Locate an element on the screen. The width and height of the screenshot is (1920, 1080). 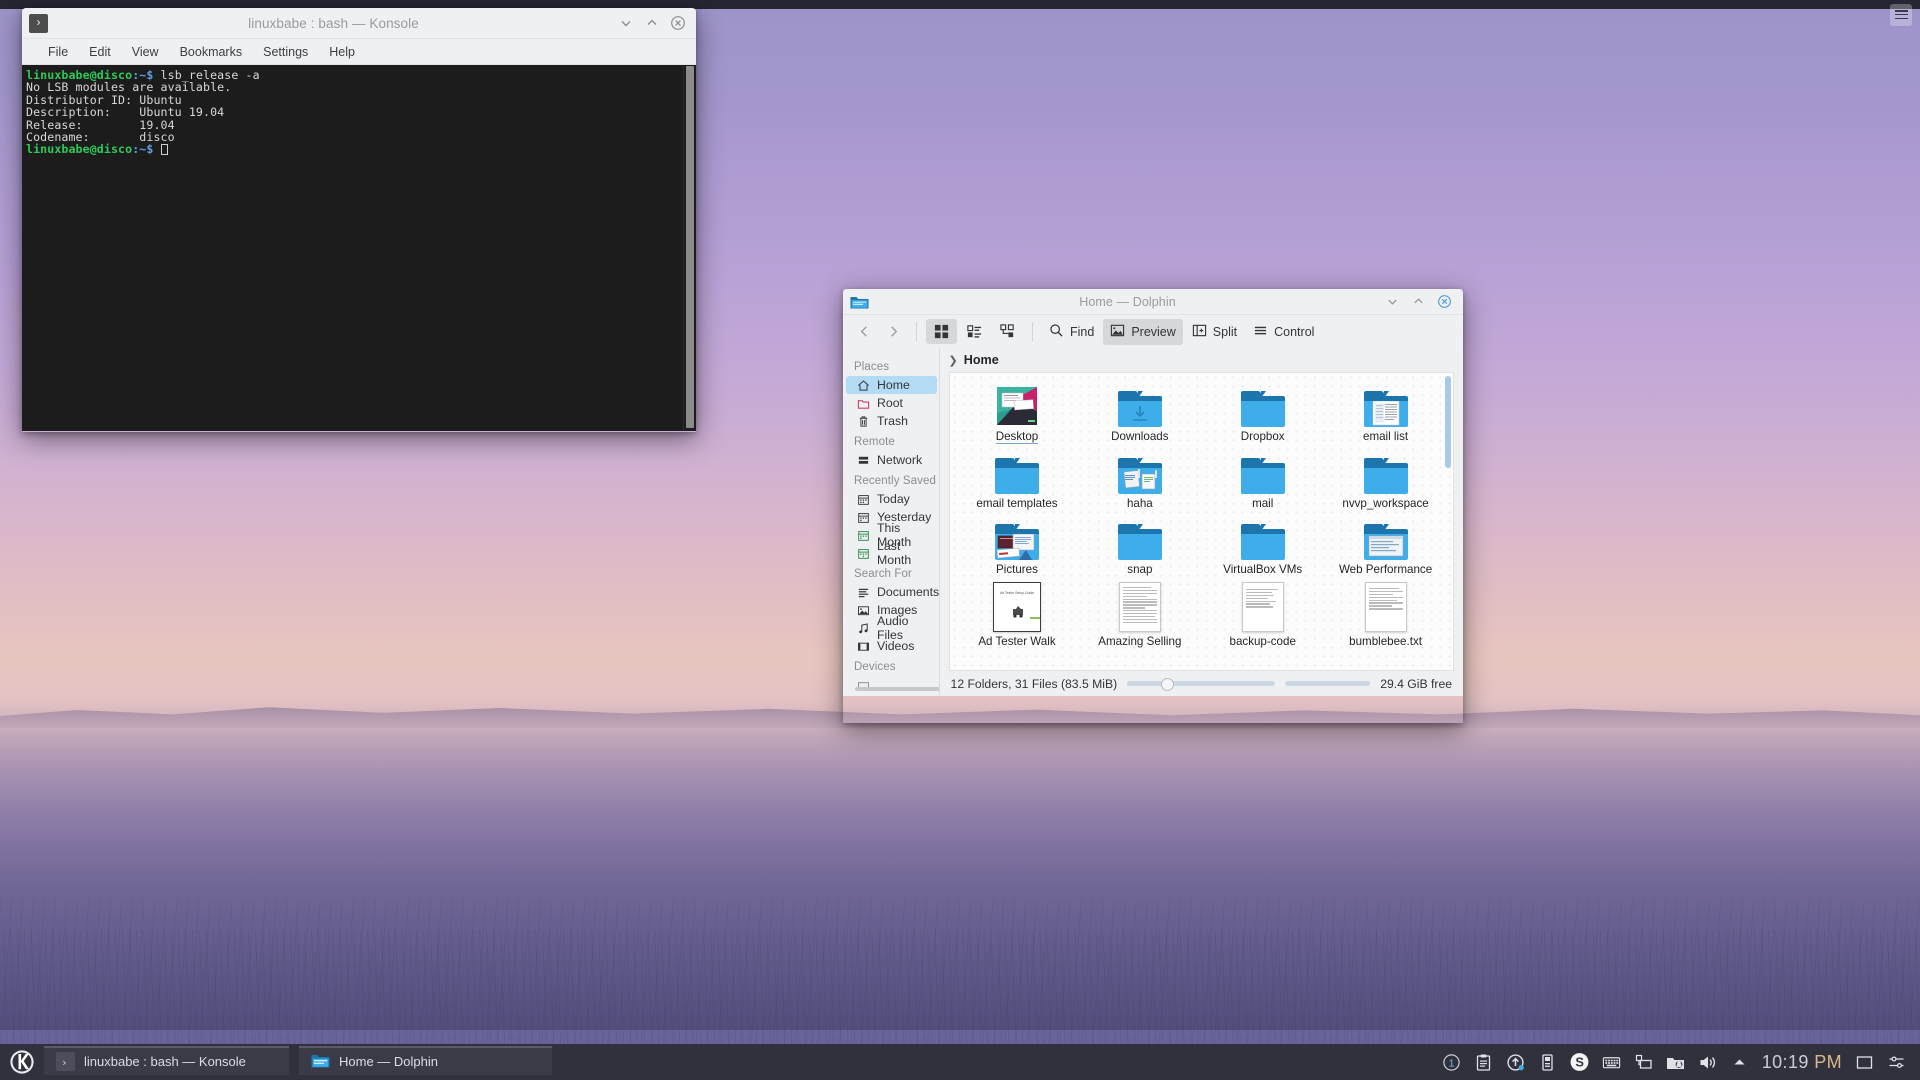
terminal-scrollbar-thumb is located at coordinates (690, 247).